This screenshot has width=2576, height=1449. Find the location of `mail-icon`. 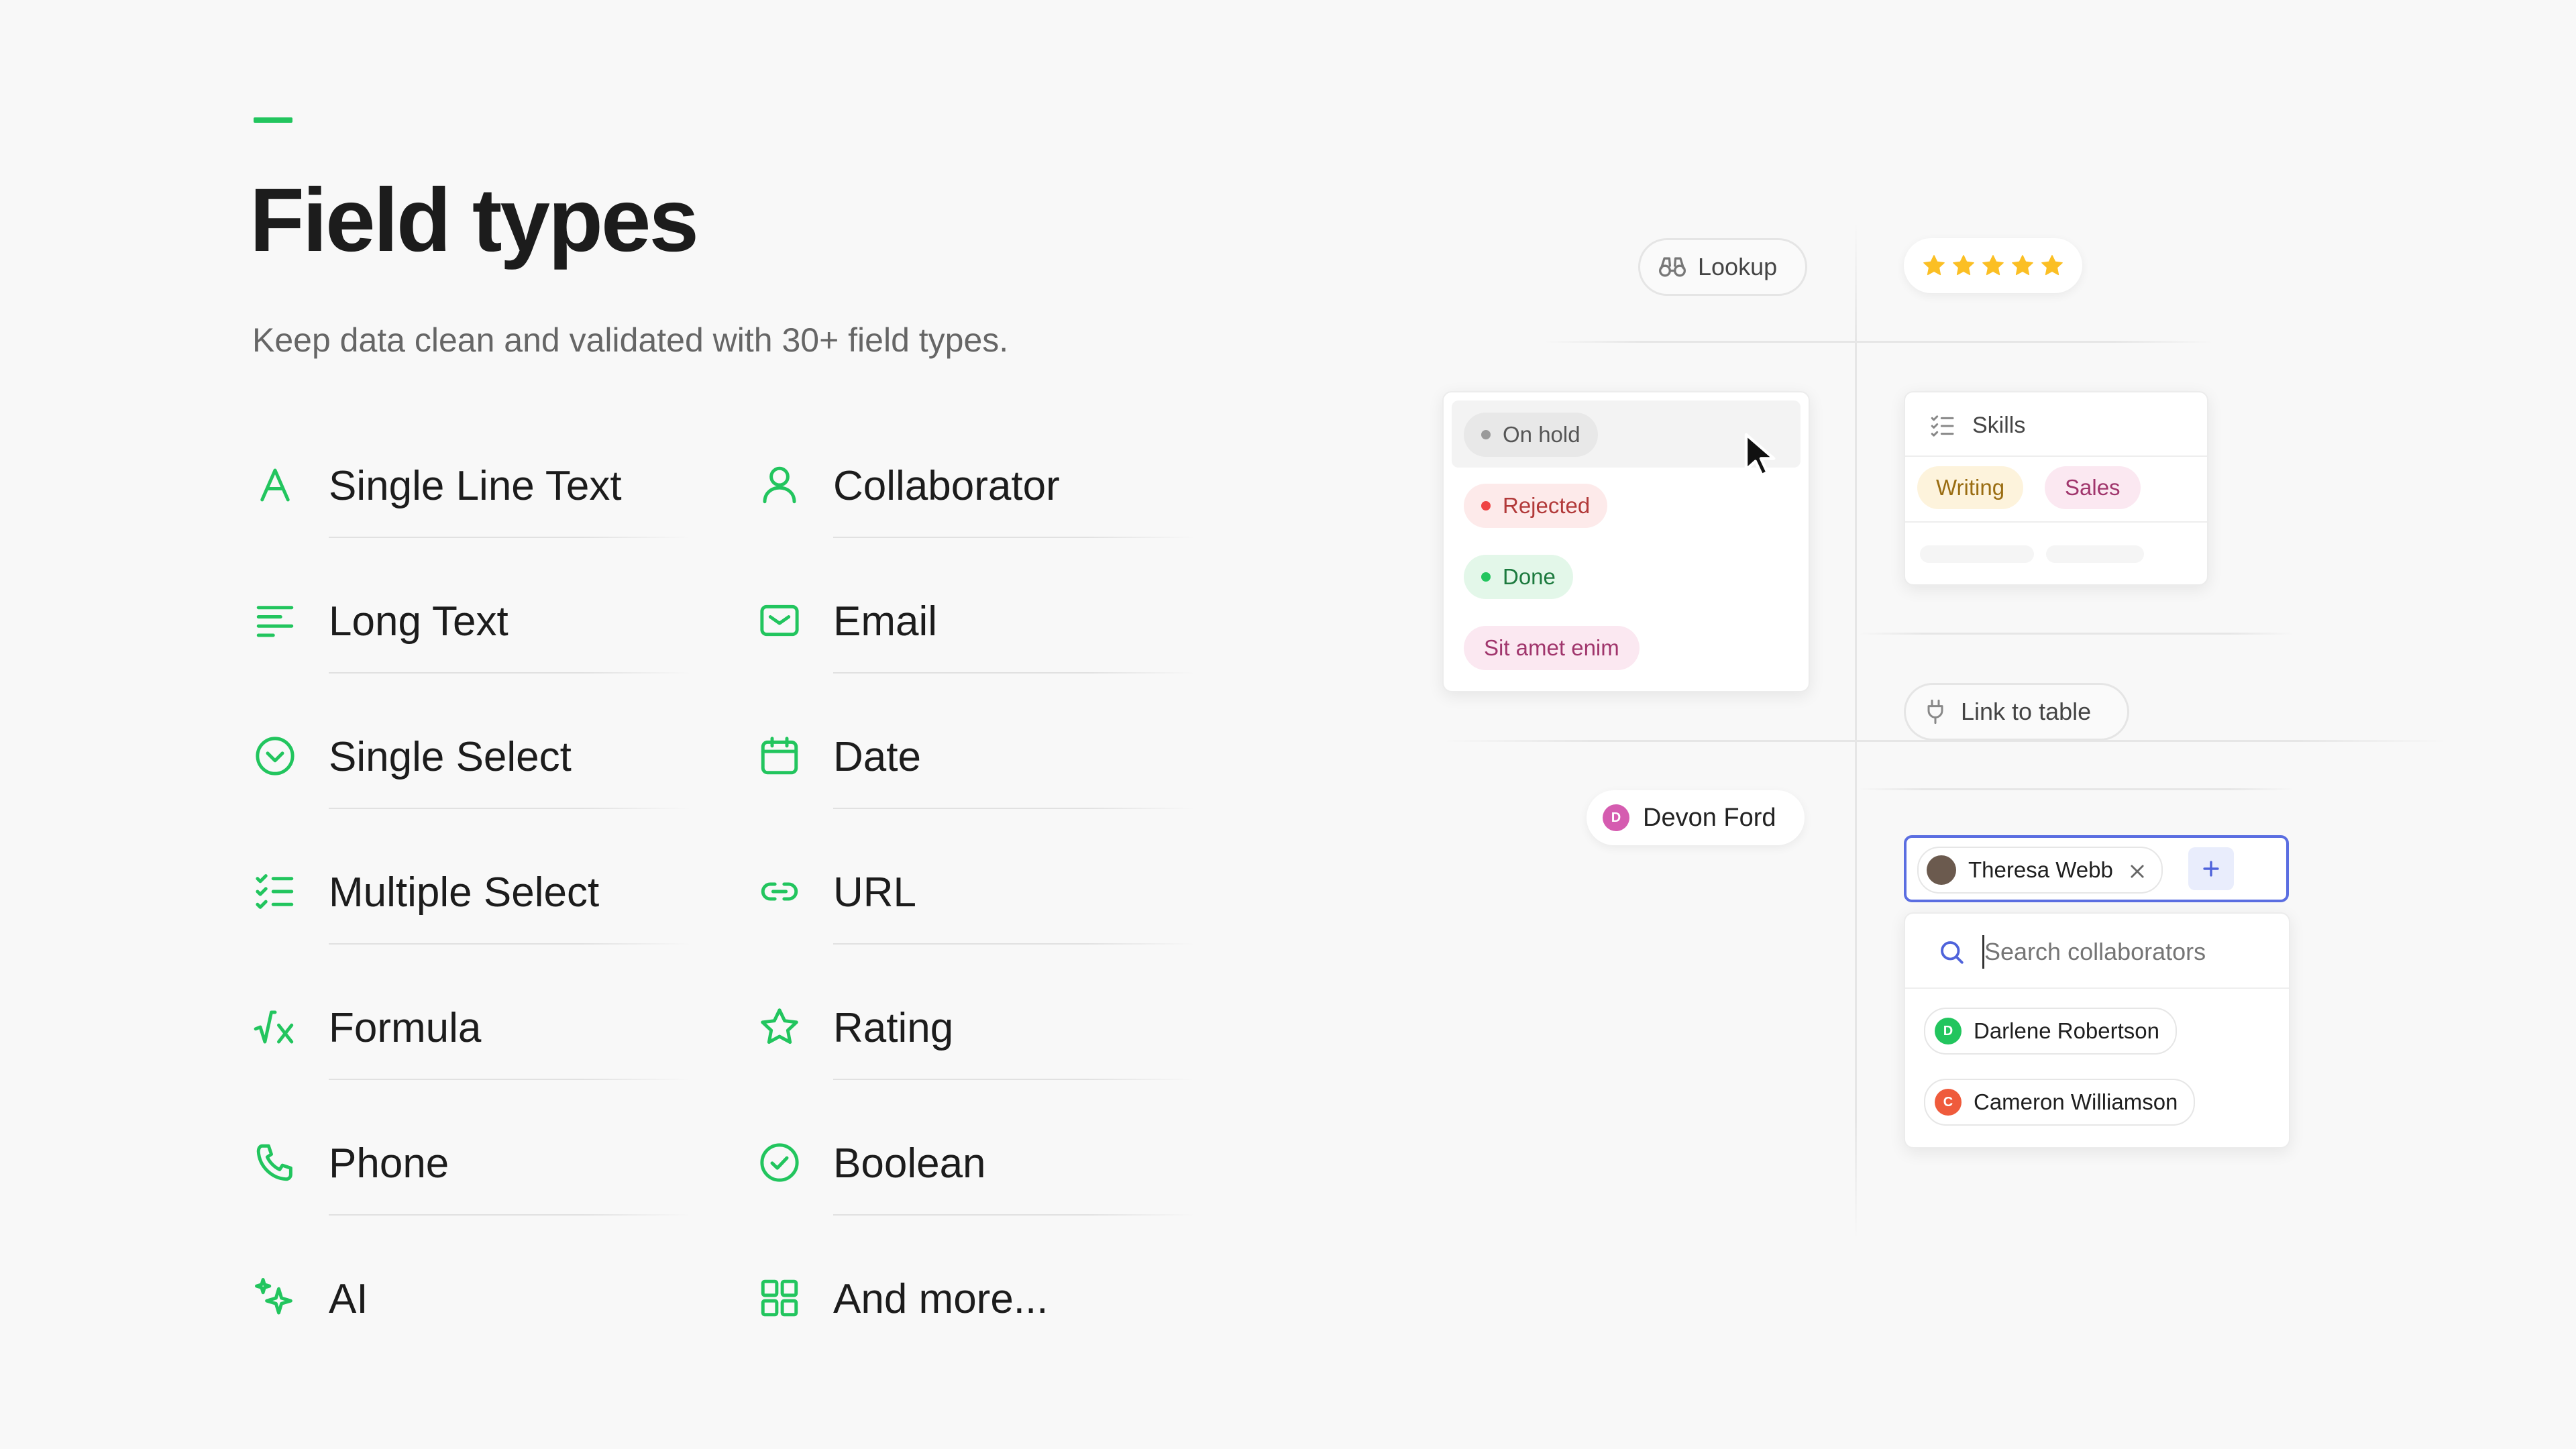

mail-icon is located at coordinates (779, 620).